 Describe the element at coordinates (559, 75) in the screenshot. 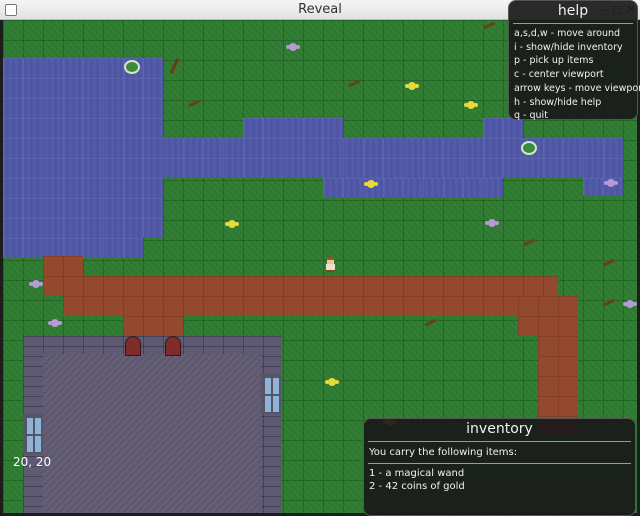

I see `help-line: c - center viewport` at that location.